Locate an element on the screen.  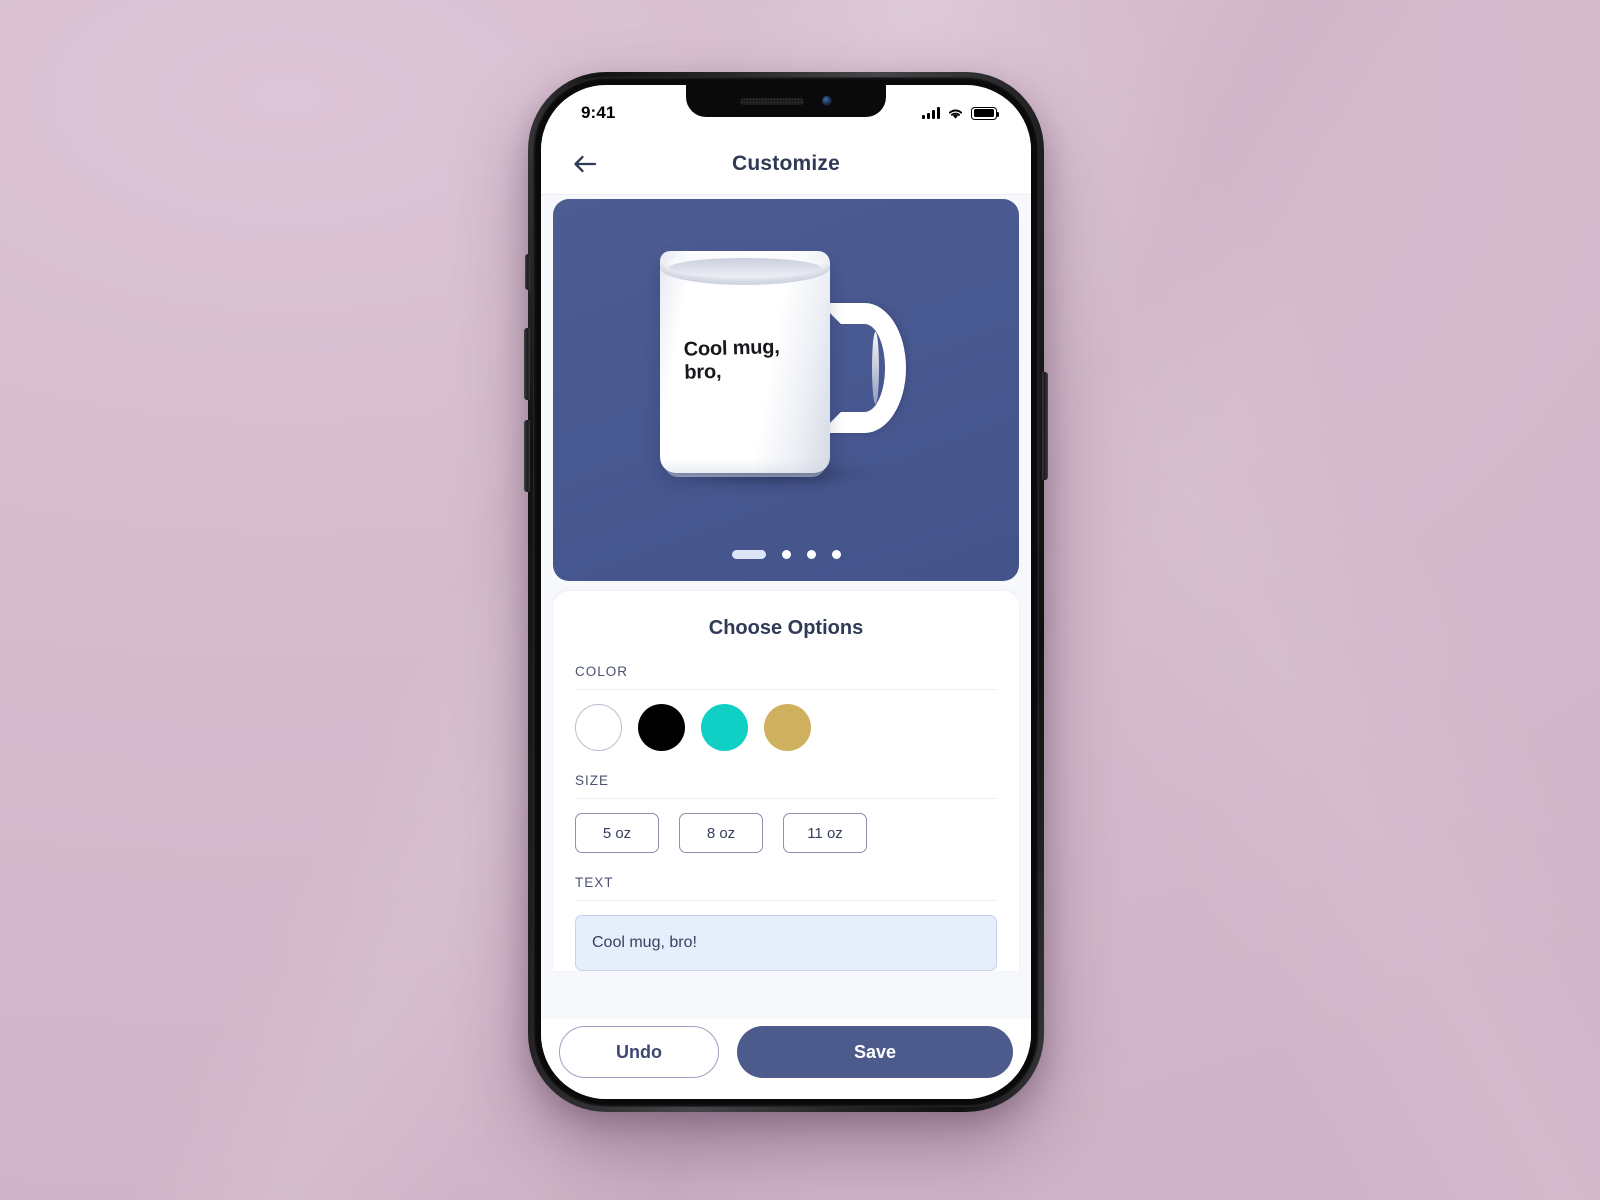
save-button: Save is located at coordinates (875, 1052).